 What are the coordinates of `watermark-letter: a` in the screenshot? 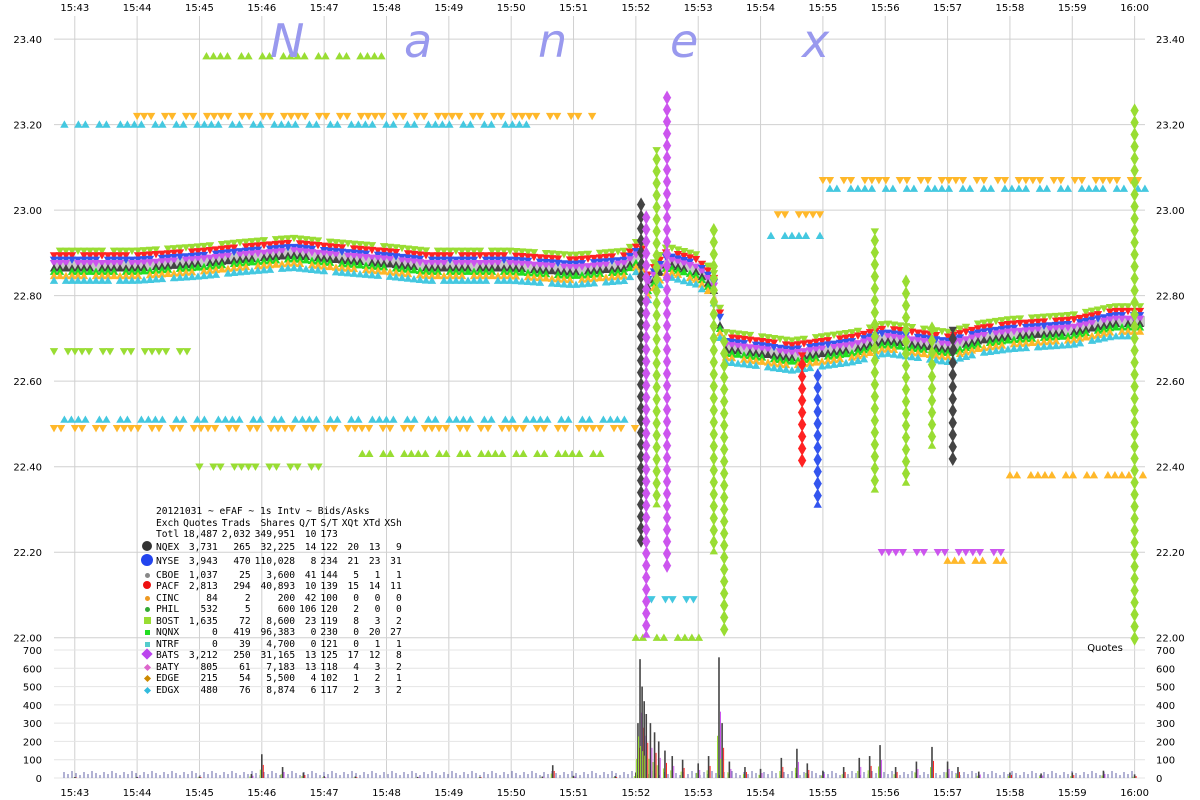 It's located at (418, 41).